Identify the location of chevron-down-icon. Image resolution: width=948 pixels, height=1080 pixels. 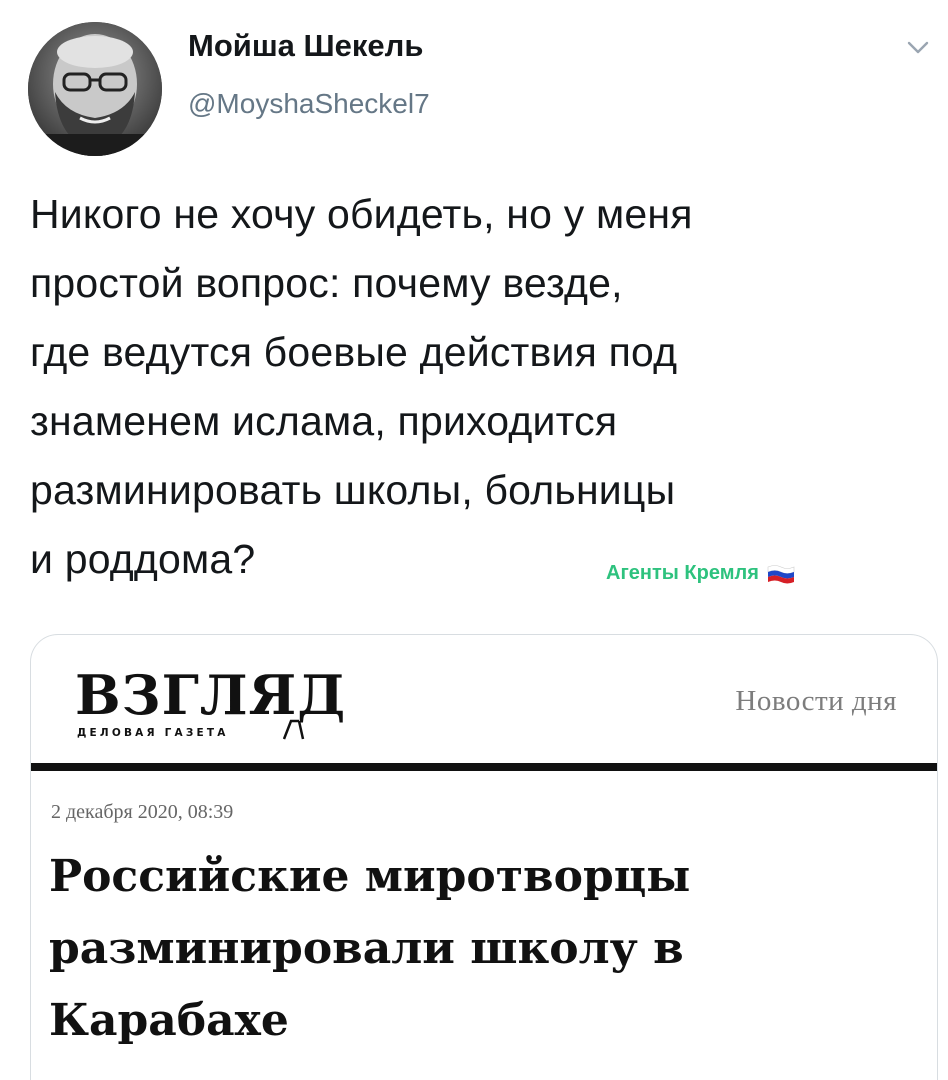
(918, 48).